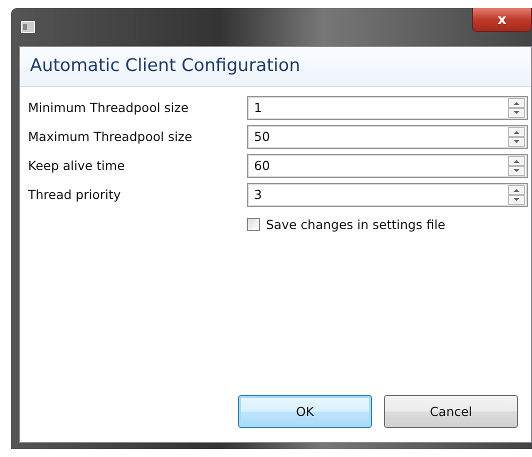  What do you see at coordinates (28, 27) in the screenshot?
I see `window-icon` at bounding box center [28, 27].